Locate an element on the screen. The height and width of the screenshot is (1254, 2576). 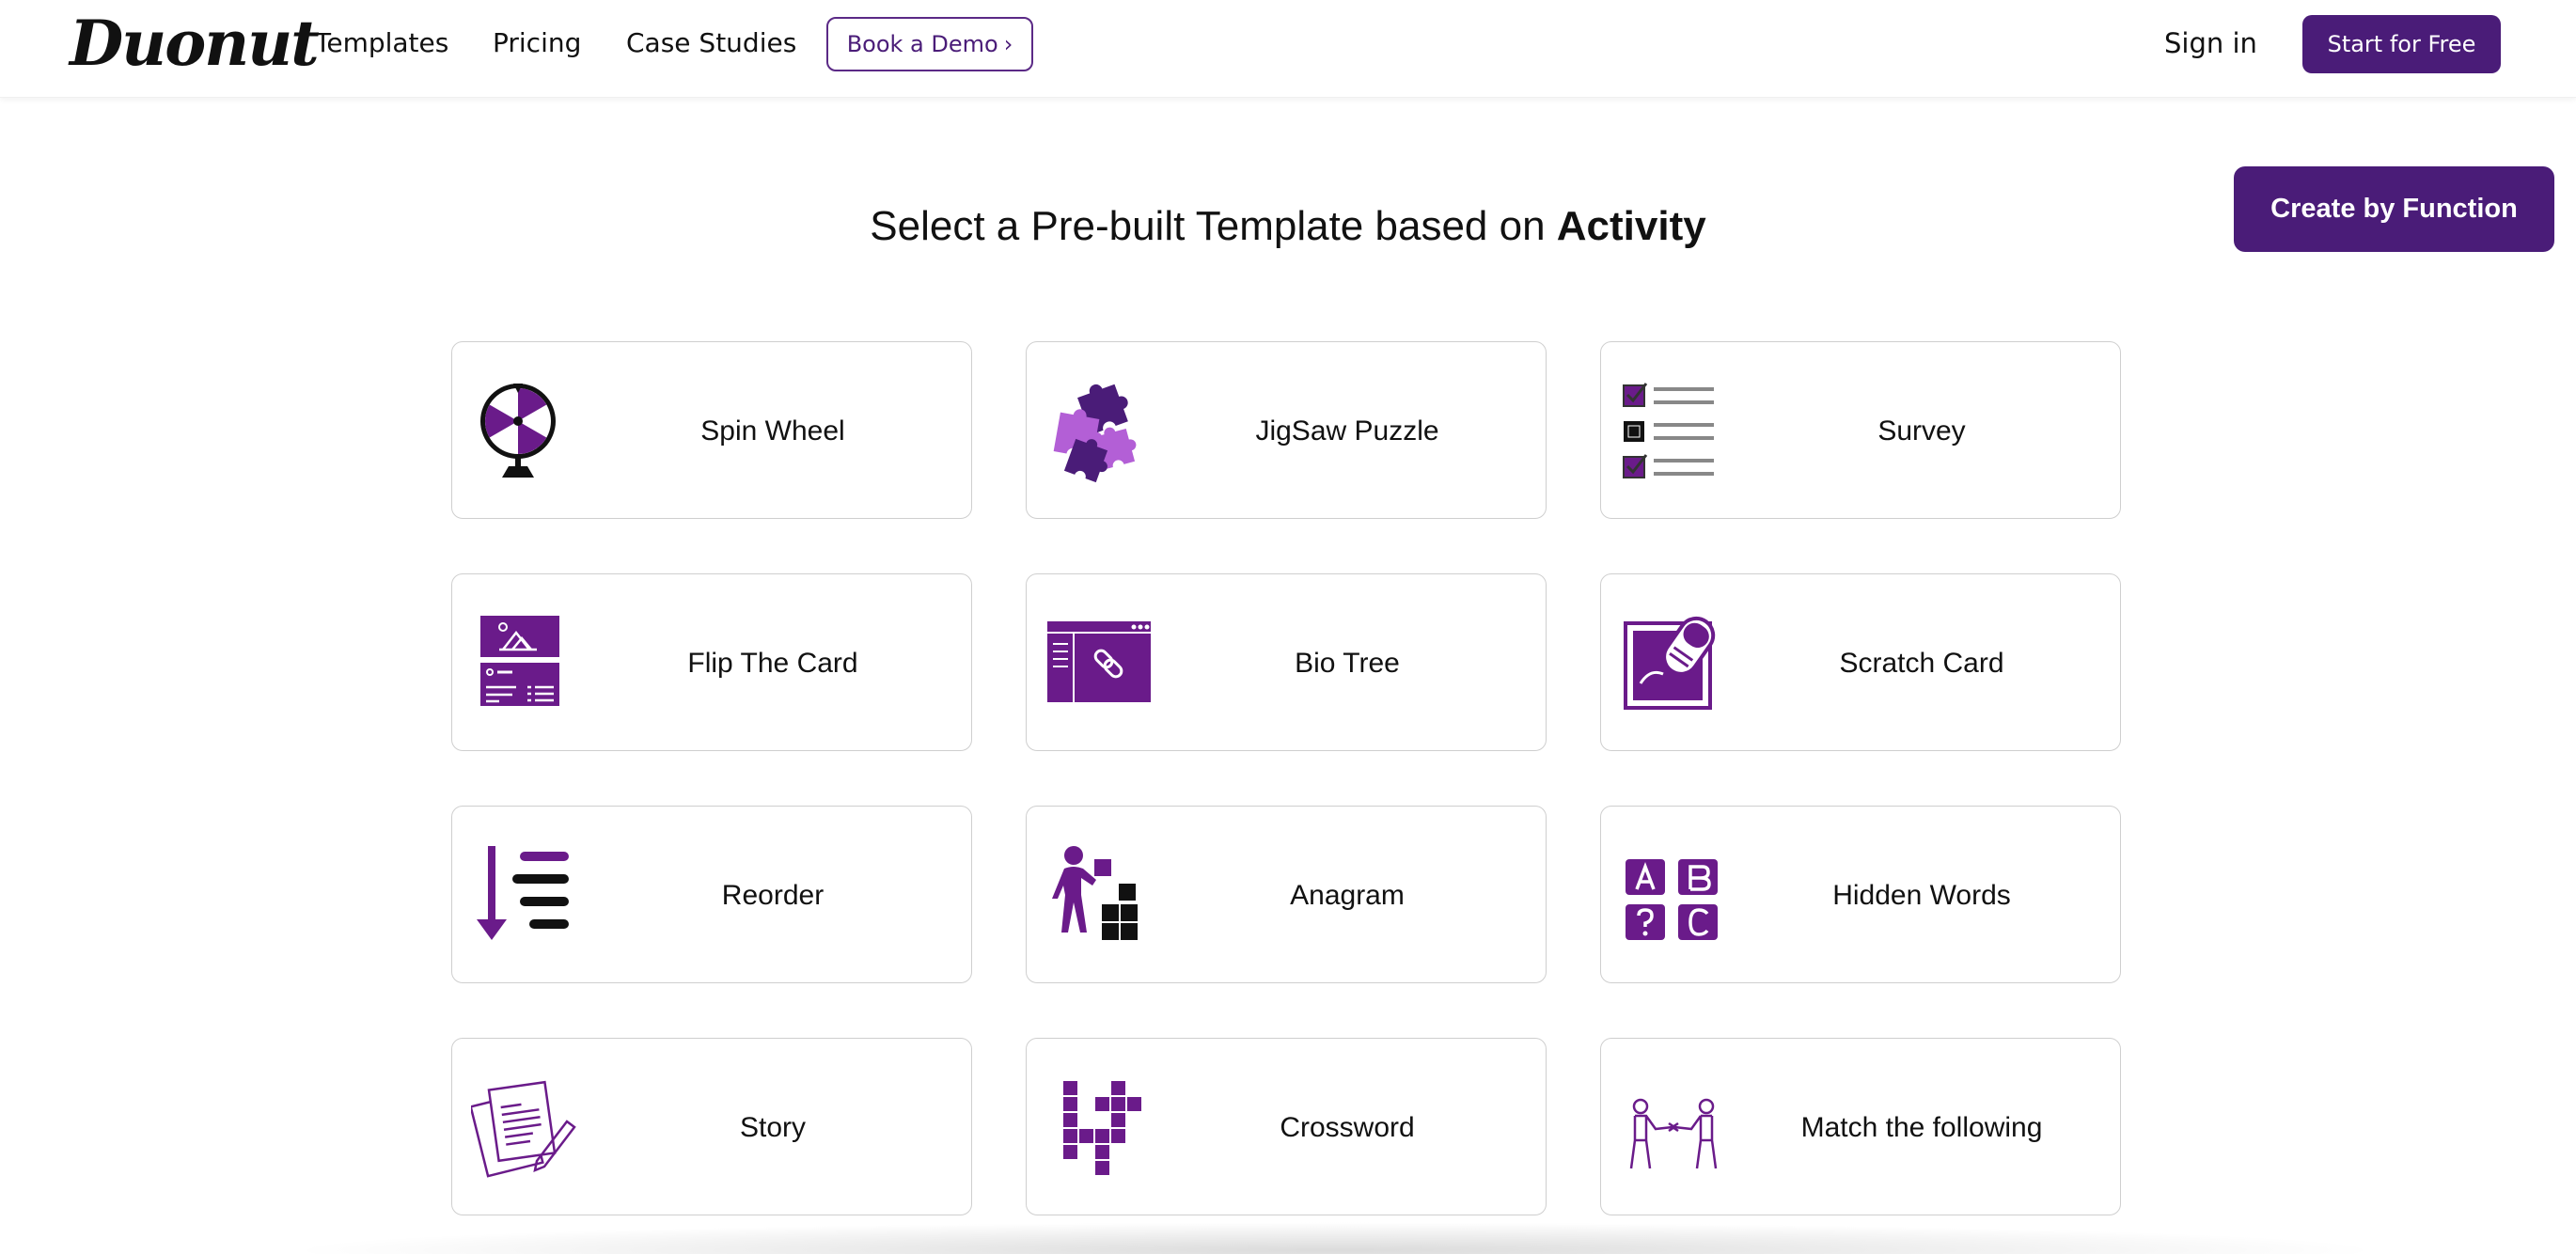
crossword-icon is located at coordinates (1102, 1128).